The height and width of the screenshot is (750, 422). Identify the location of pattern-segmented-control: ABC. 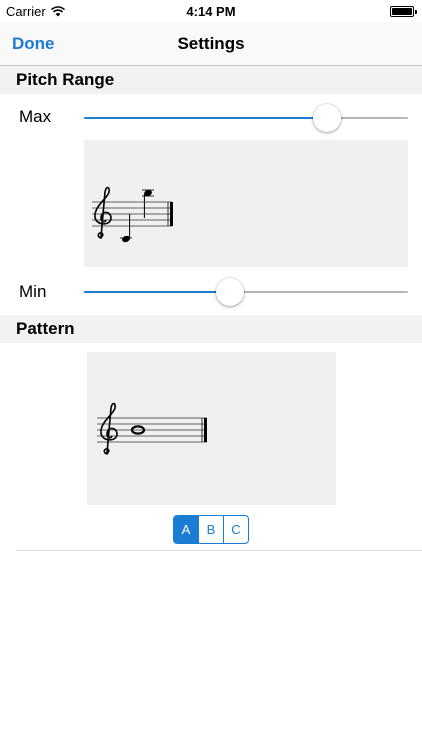
(211, 529).